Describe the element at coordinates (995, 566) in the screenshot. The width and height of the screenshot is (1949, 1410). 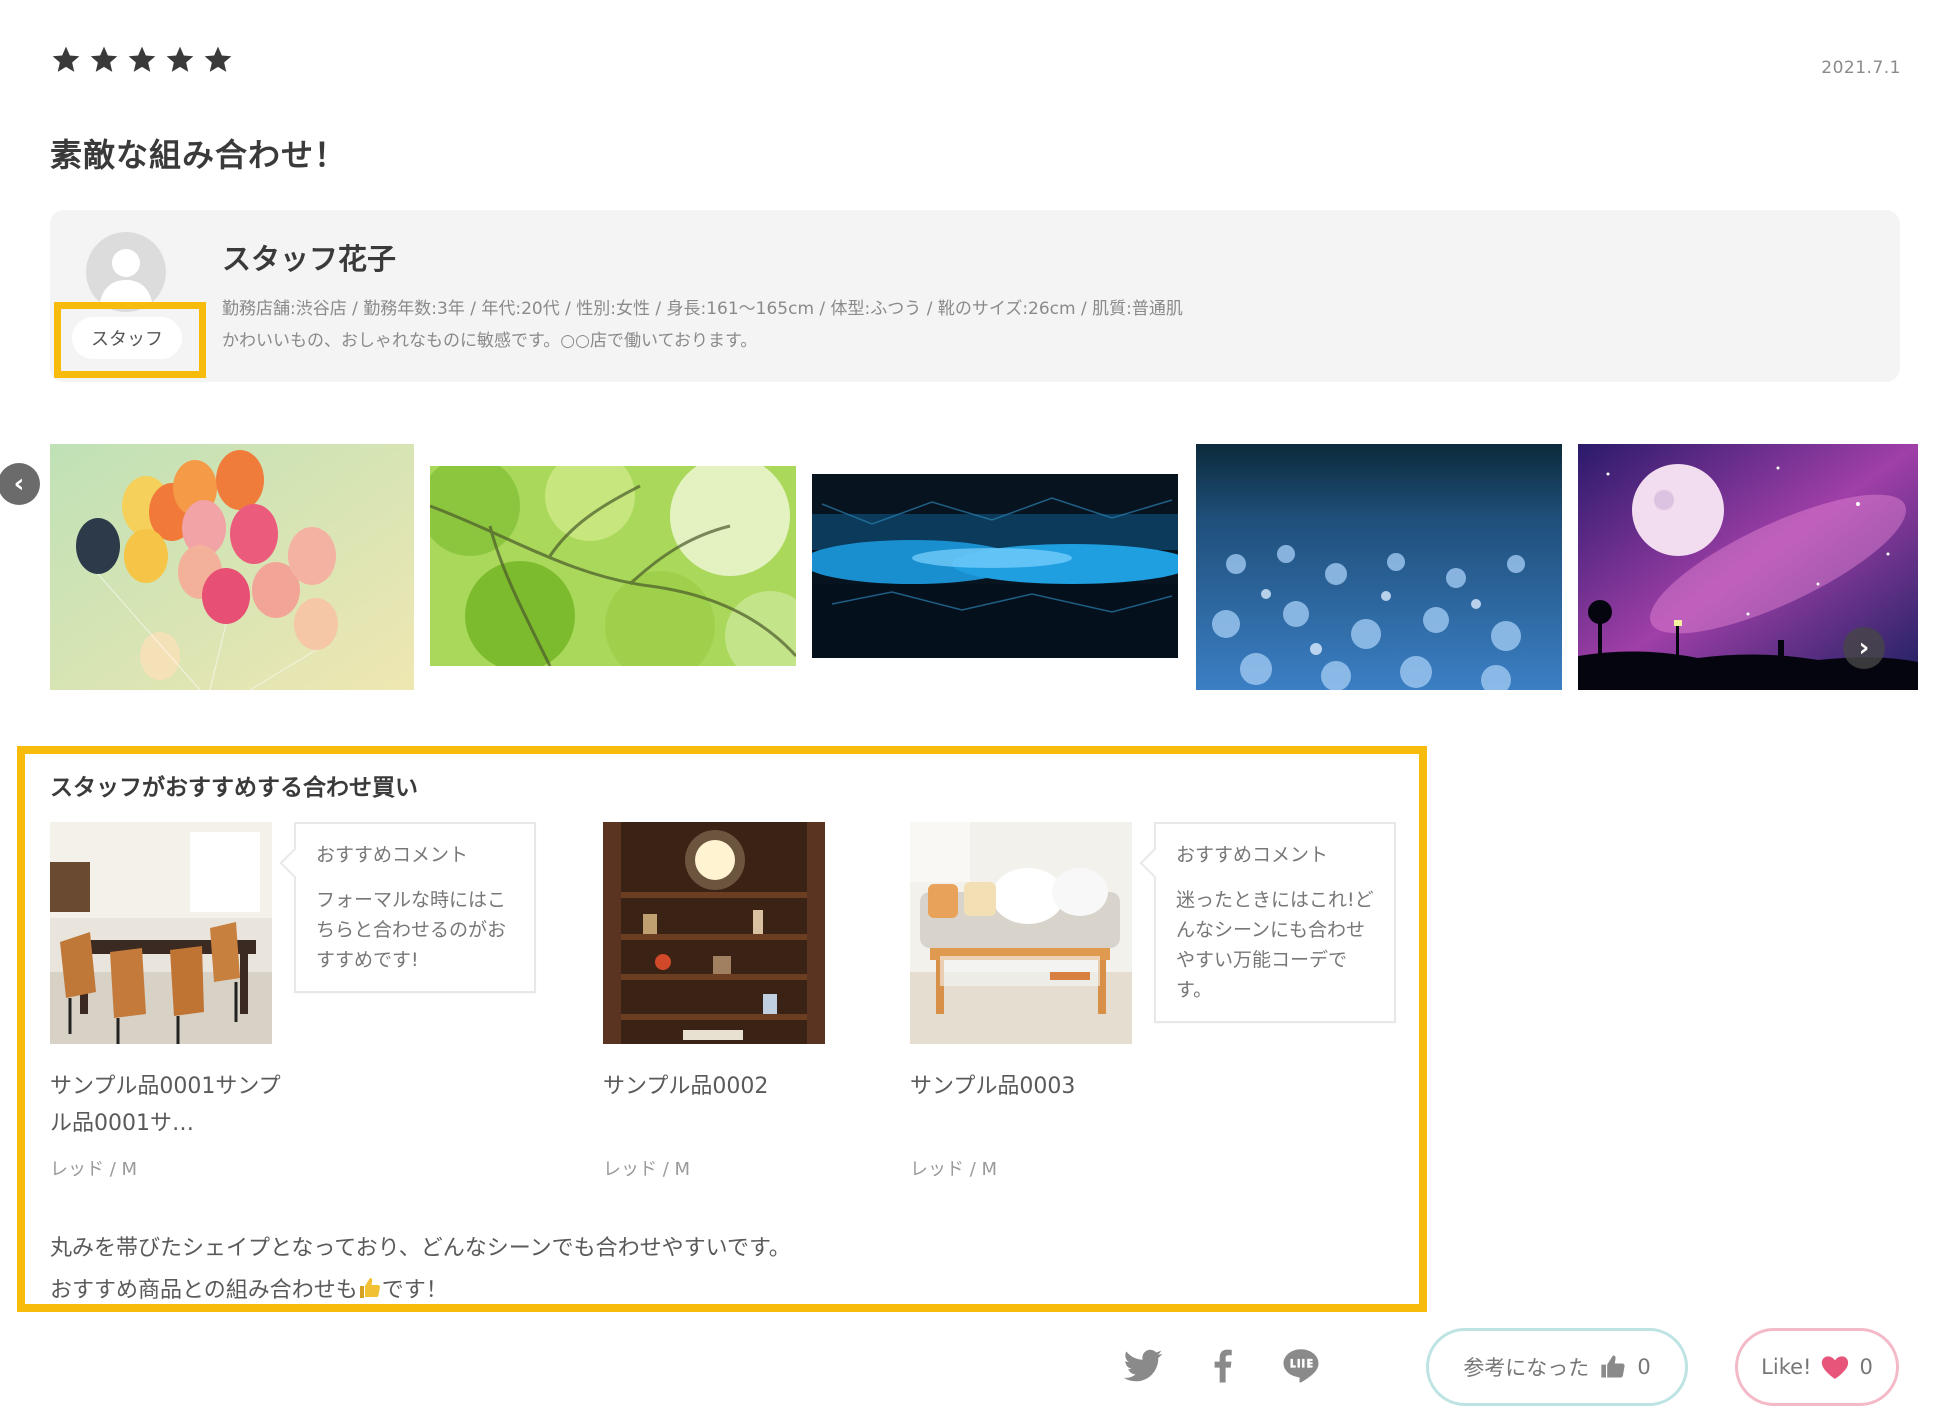
I see `gallery-image-blue-cave` at that location.